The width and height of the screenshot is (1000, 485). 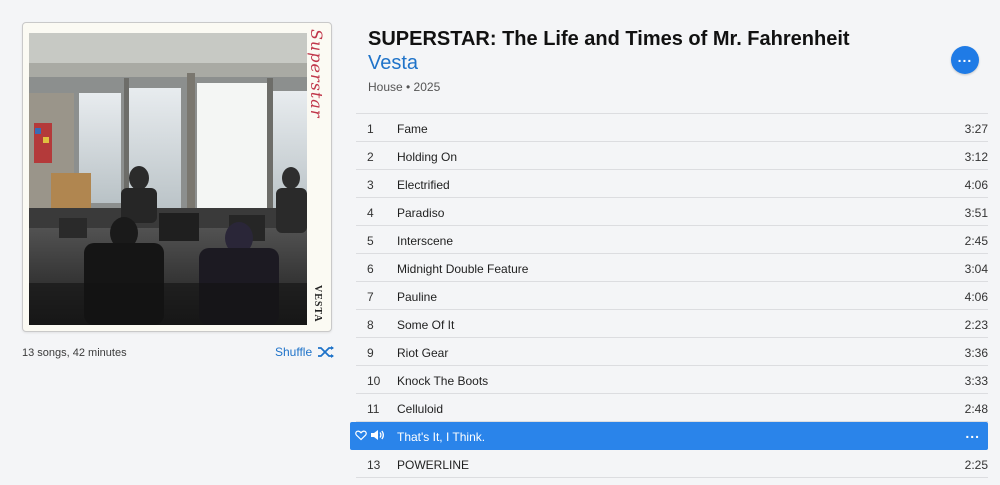 I want to click on track-row: 2 Holding On 3:12, so click(x=672, y=156).